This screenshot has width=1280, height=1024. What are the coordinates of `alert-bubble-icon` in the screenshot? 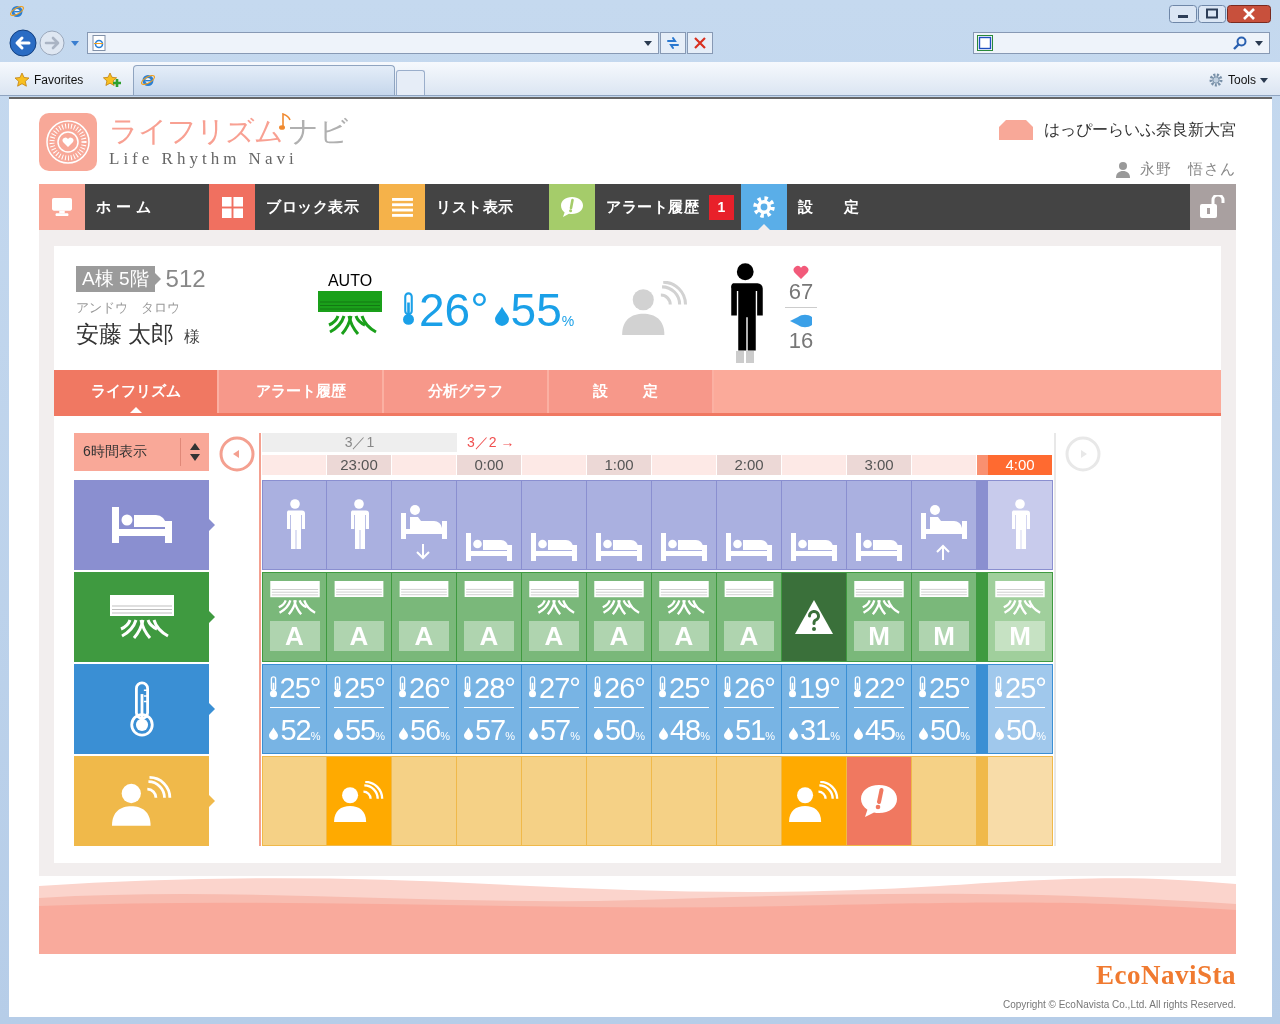 It's located at (879, 801).